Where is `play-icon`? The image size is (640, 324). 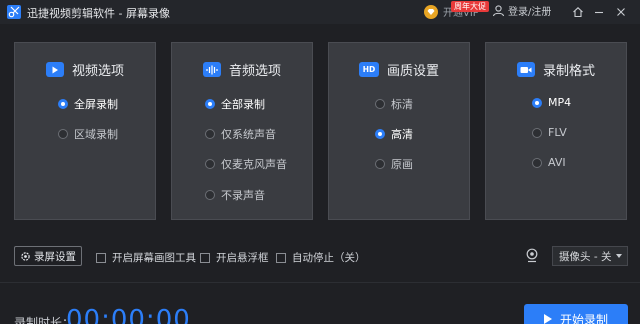
play-icon is located at coordinates (547, 319).